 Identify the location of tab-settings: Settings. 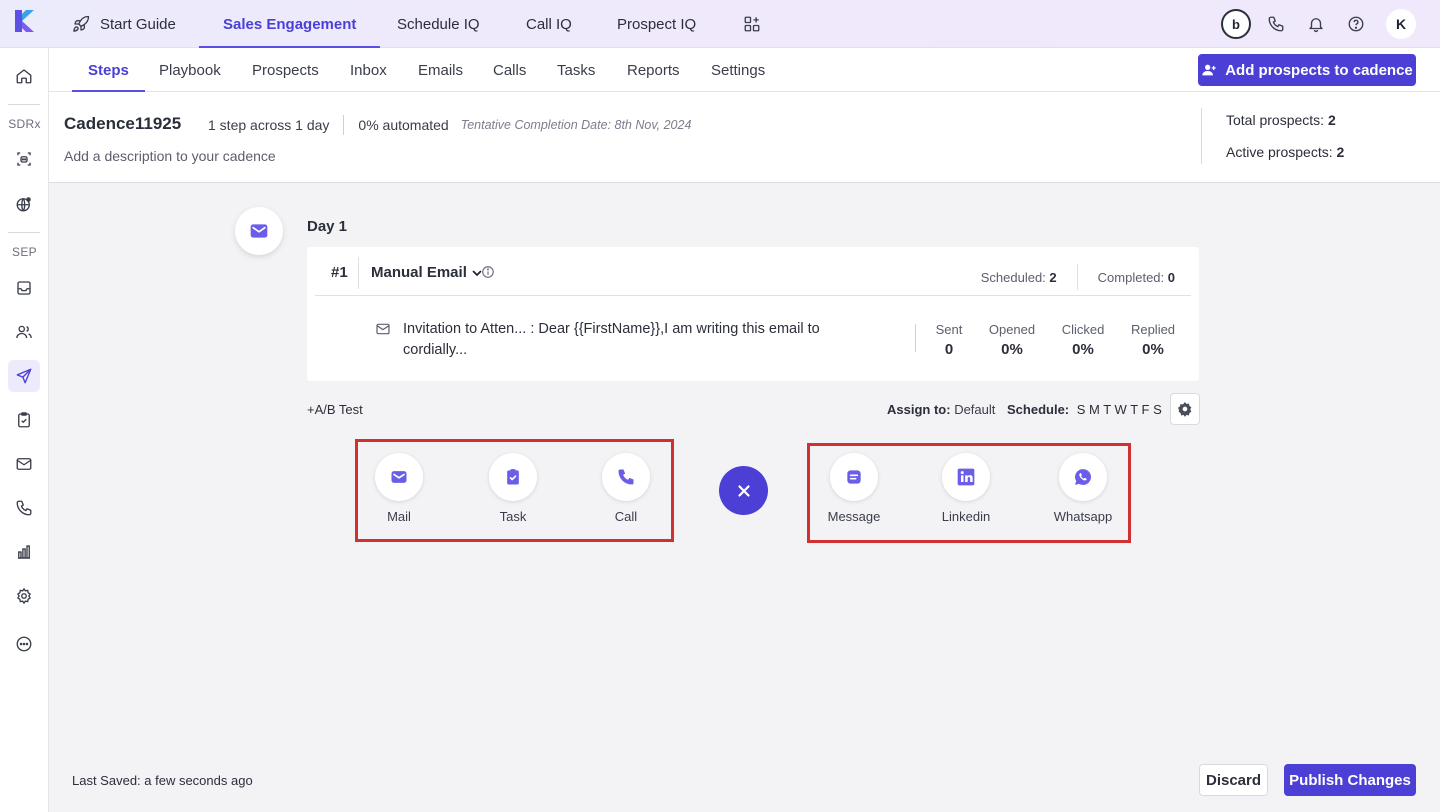
(738, 70).